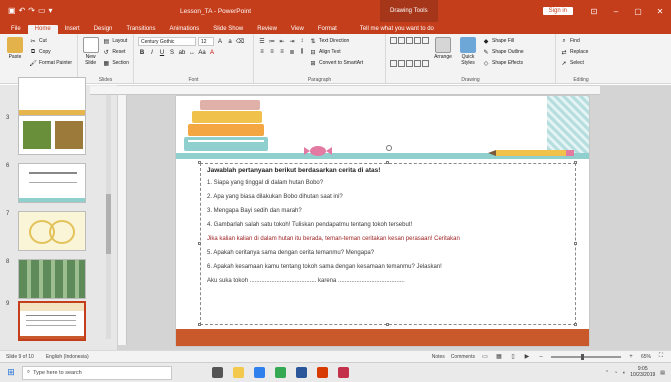 The image size is (671, 382). Describe the element at coordinates (280, 372) in the screenshot. I see `chrome-icon` at that location.